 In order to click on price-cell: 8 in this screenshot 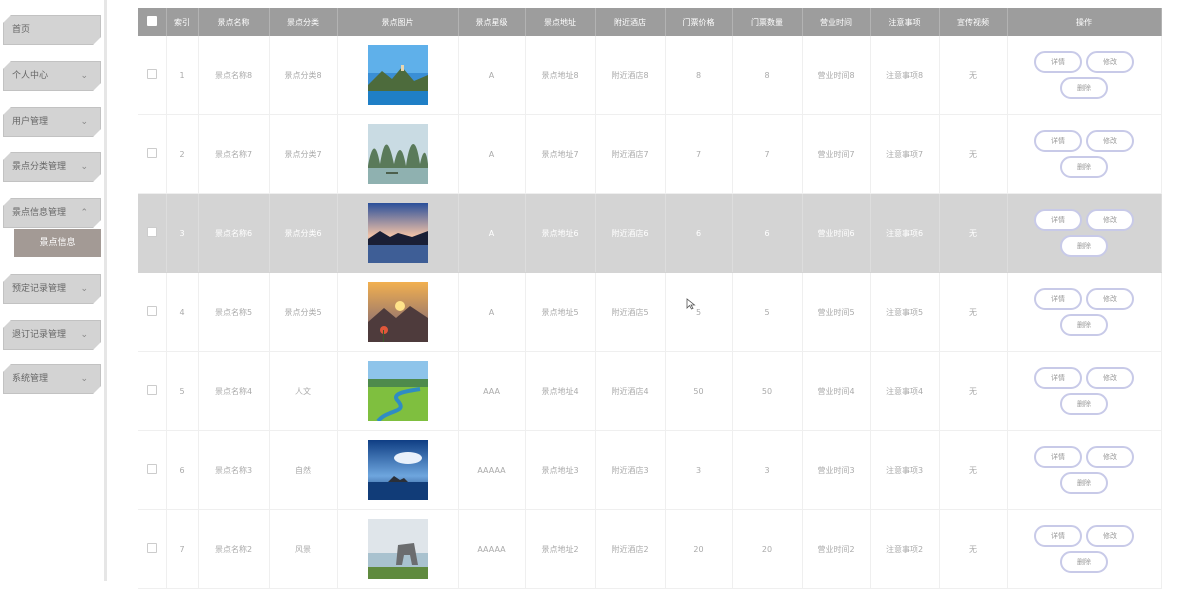, I will do `click(699, 75)`.